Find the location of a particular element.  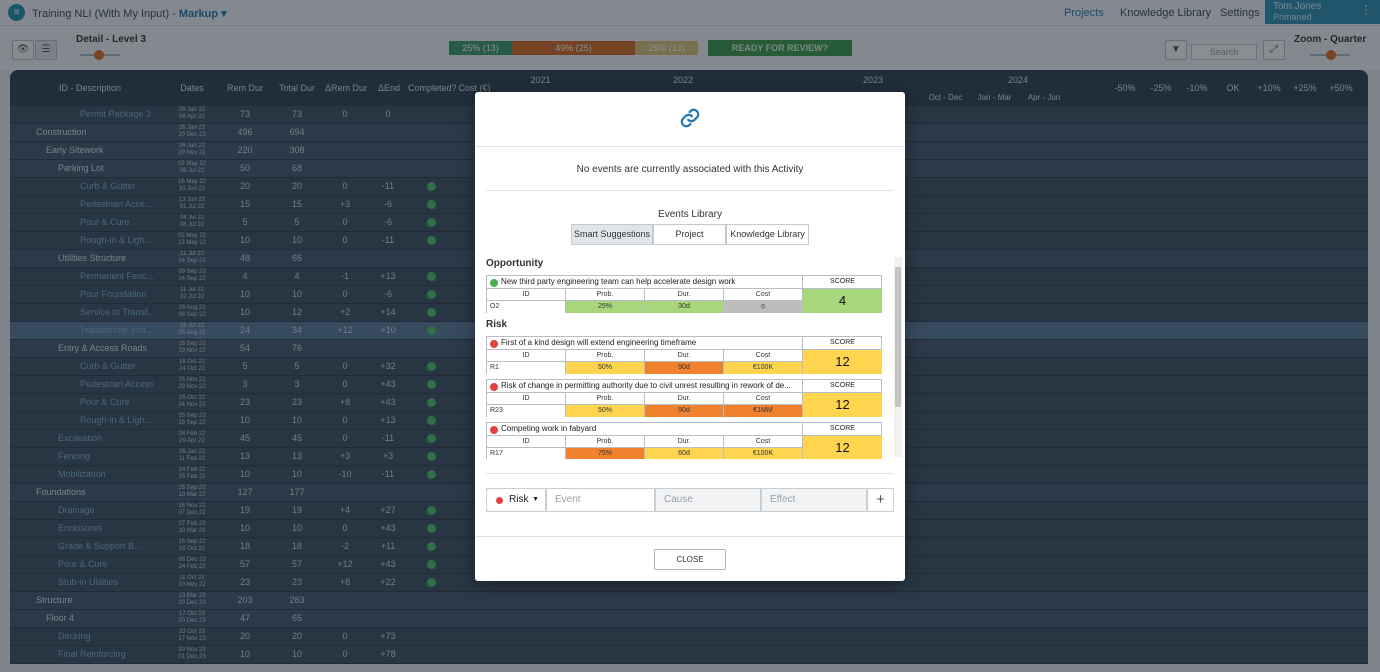

tab-project: Project is located at coordinates (689, 234).